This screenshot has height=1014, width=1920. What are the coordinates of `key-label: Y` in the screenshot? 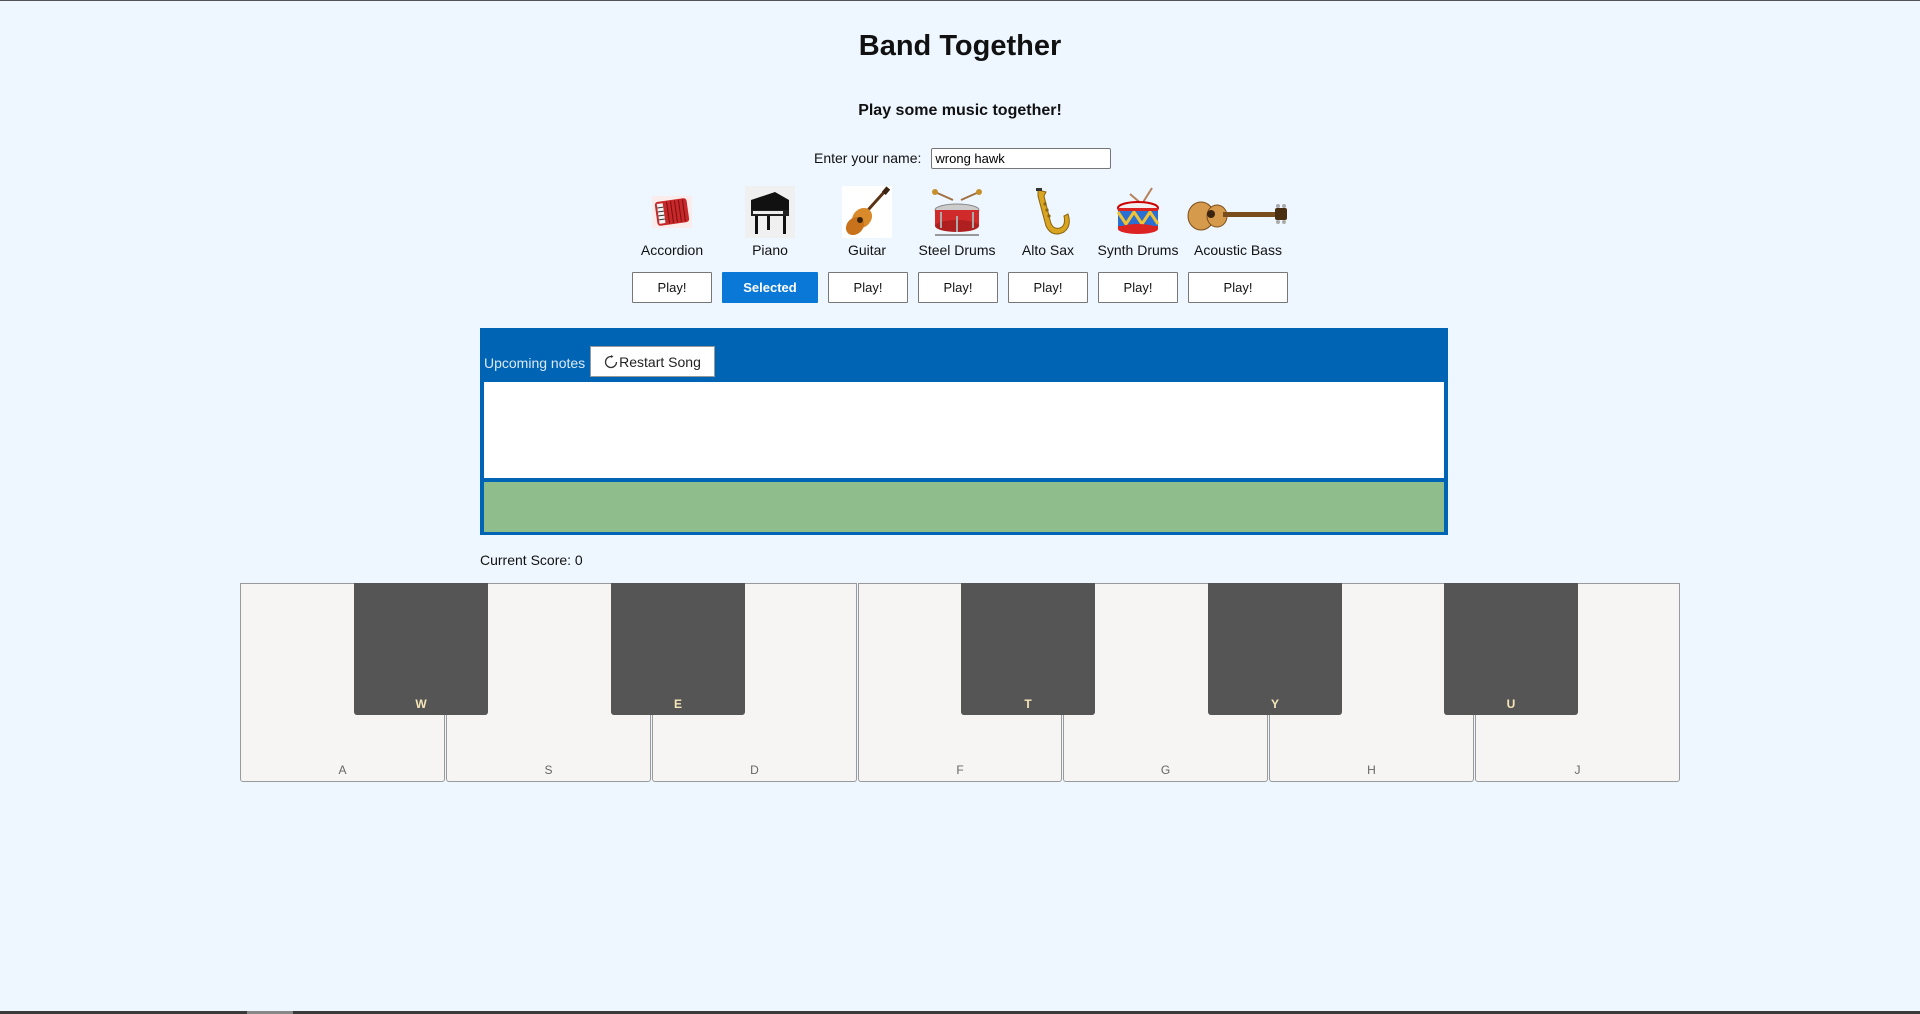 It's located at (1274, 704).